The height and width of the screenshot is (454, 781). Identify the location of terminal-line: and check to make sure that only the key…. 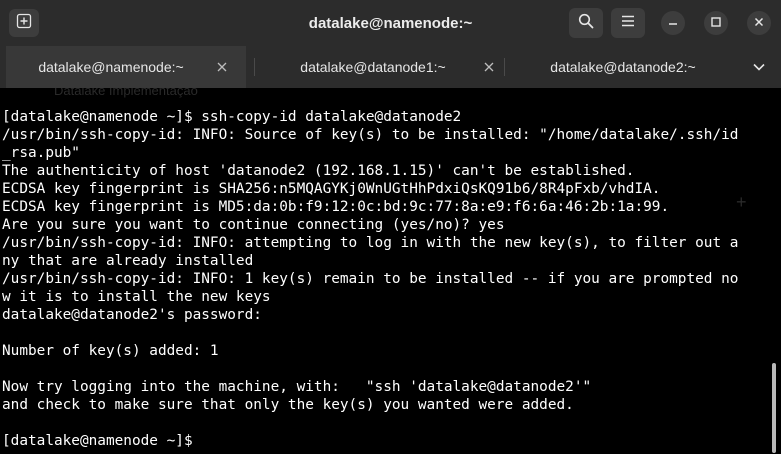
(288, 405).